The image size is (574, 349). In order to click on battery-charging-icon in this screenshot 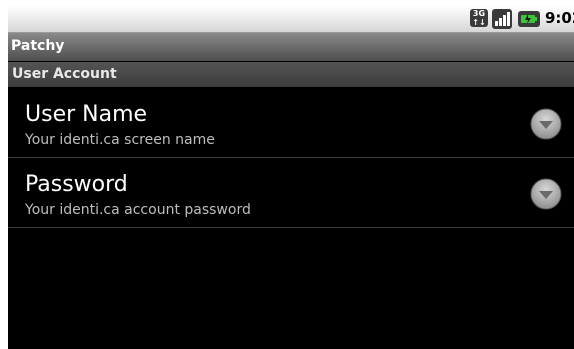, I will do `click(529, 19)`.